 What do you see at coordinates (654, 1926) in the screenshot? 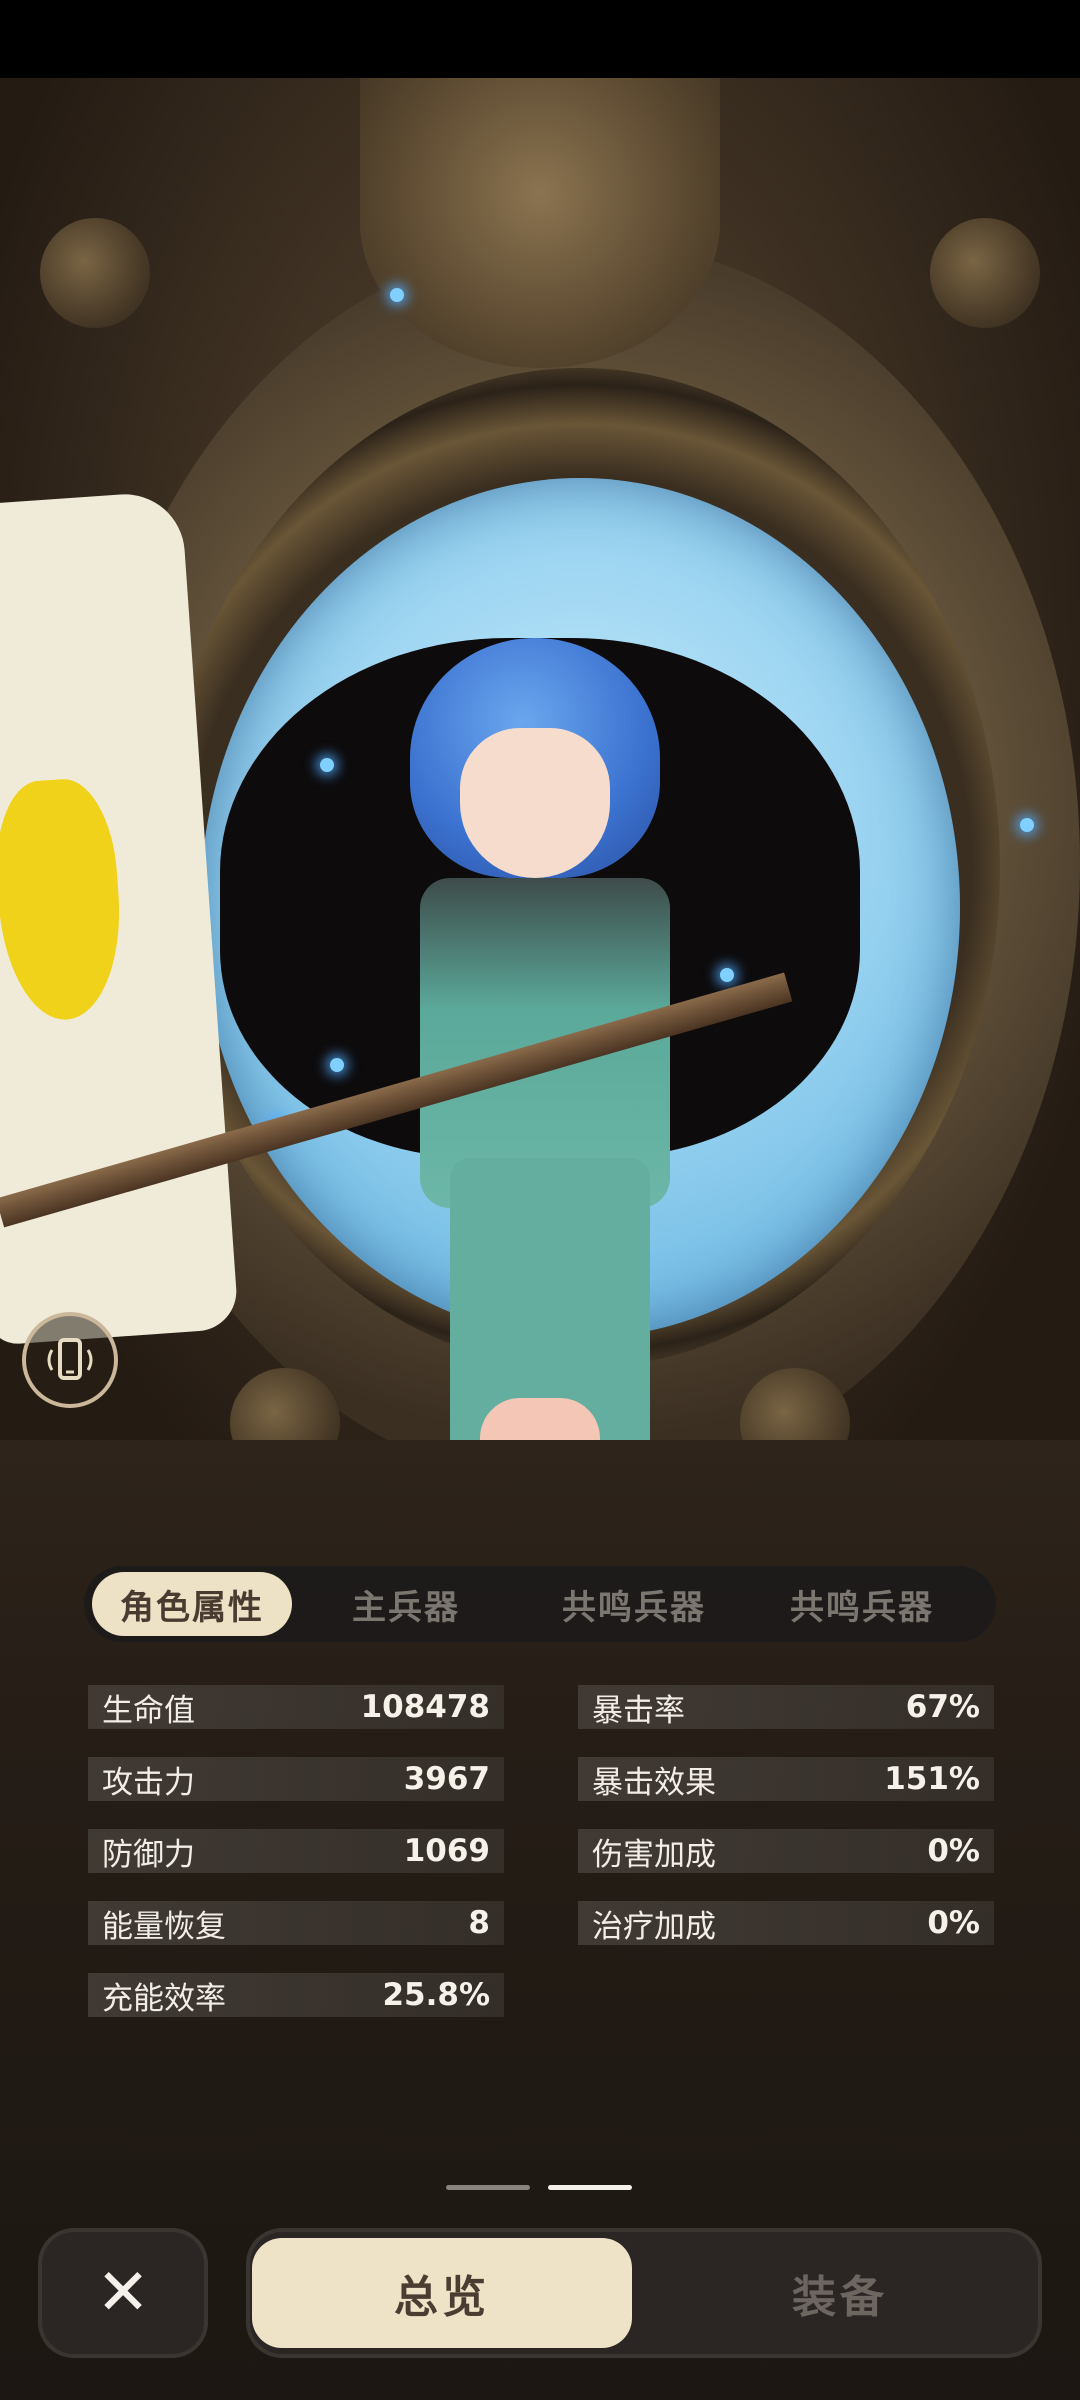
I see `stat-label: 治疗加成` at bounding box center [654, 1926].